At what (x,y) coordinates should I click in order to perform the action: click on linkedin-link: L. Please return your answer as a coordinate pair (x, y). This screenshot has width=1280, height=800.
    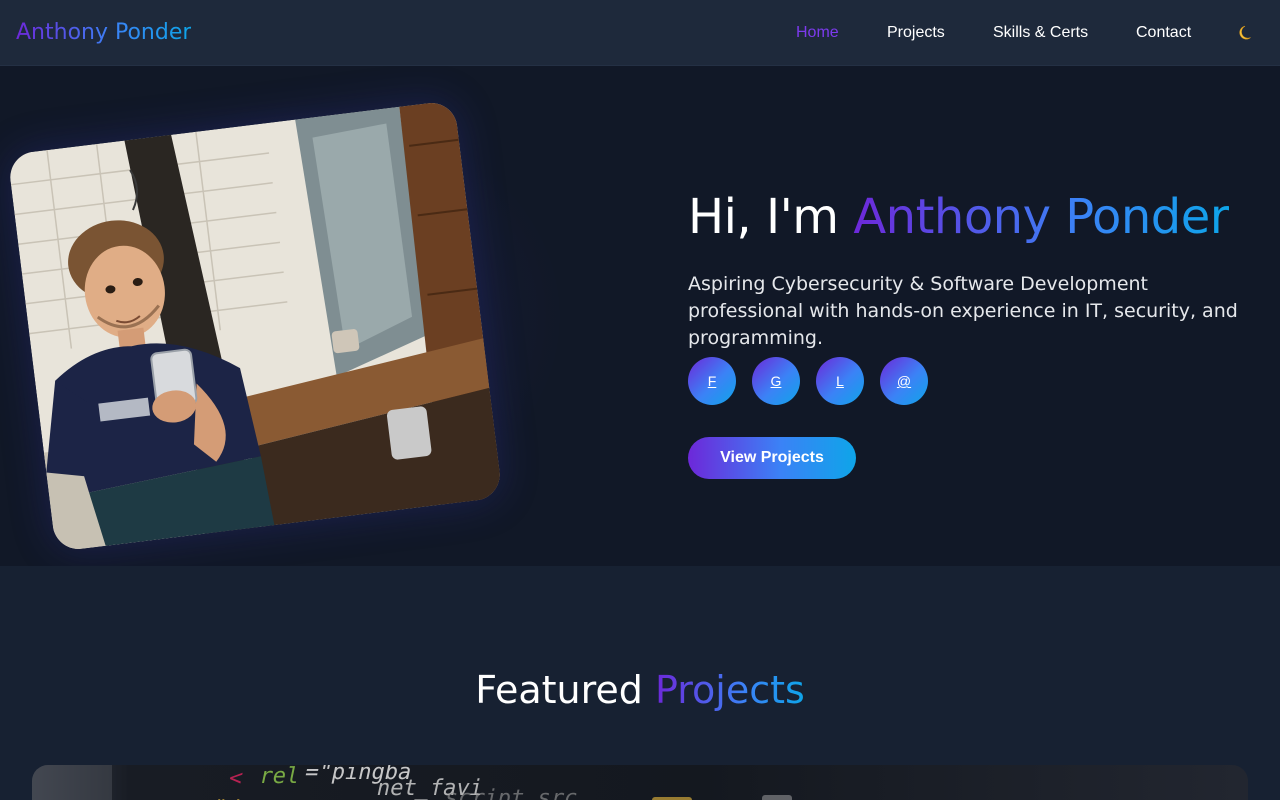
    Looking at the image, I should click on (840, 381).